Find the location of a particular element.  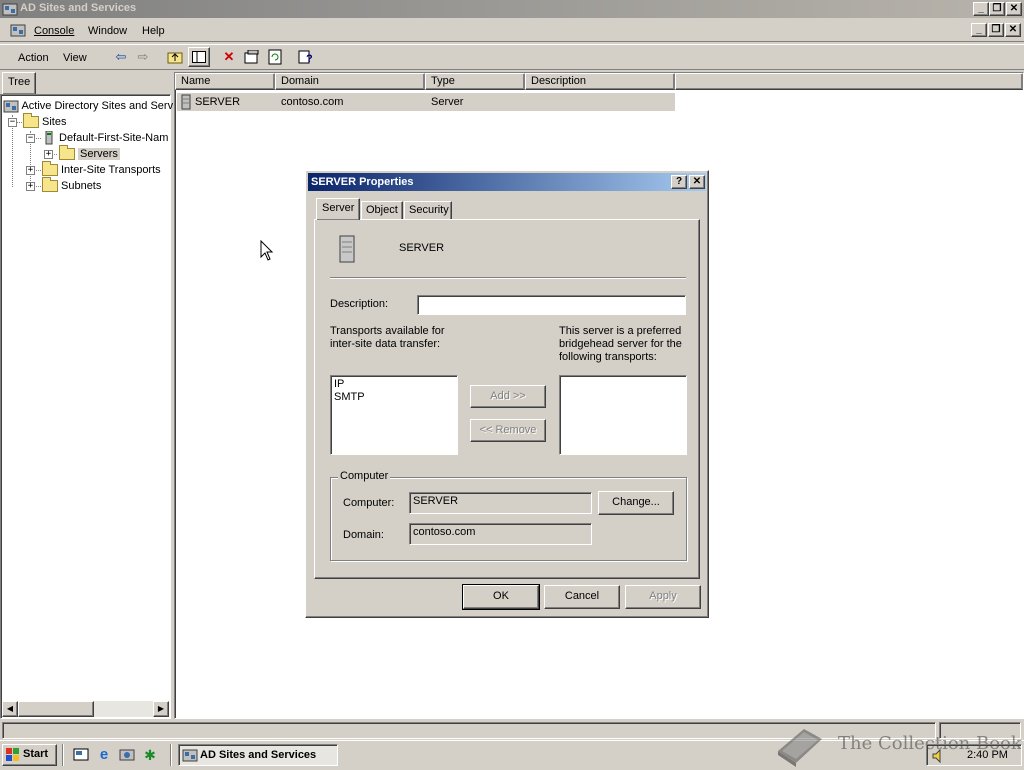

start-button: Start is located at coordinates (29, 755).